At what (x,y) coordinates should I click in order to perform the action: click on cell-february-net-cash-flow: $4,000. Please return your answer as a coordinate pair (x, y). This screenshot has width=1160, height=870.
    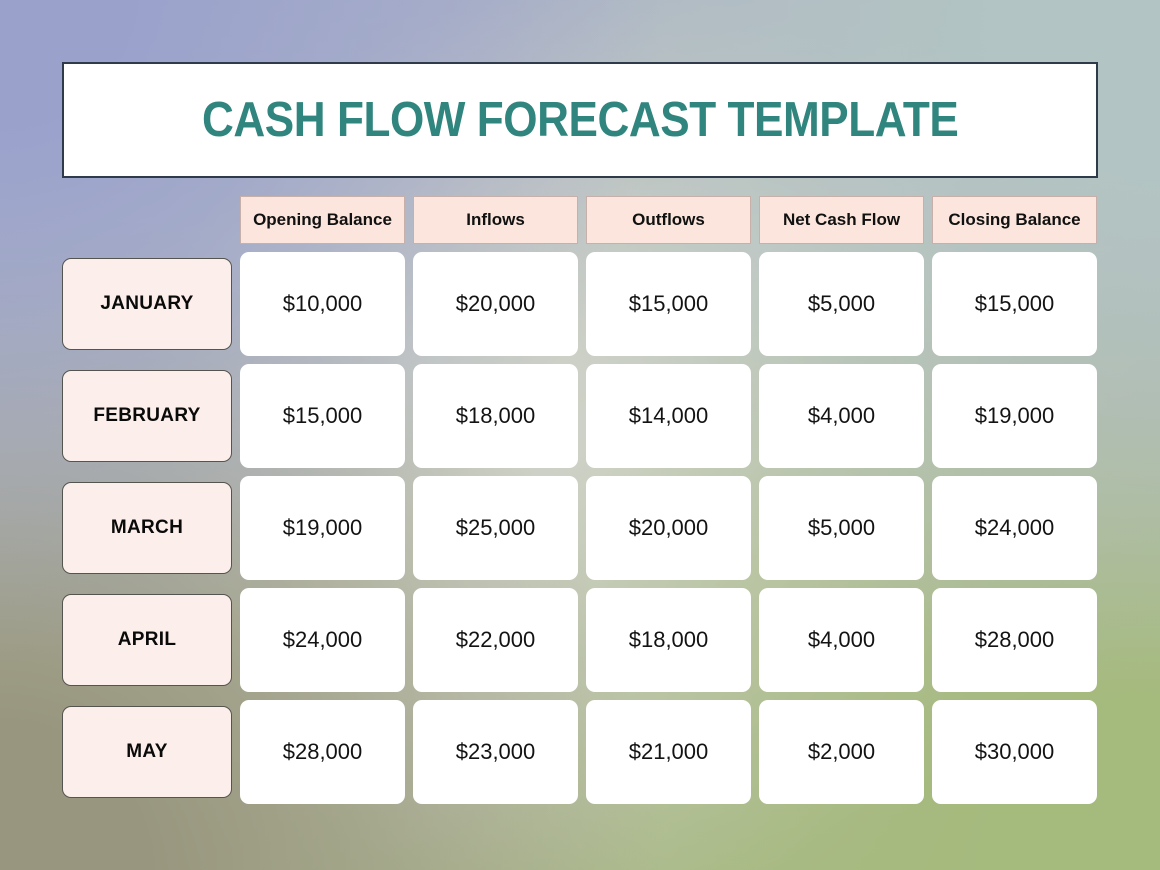
    Looking at the image, I should click on (841, 416).